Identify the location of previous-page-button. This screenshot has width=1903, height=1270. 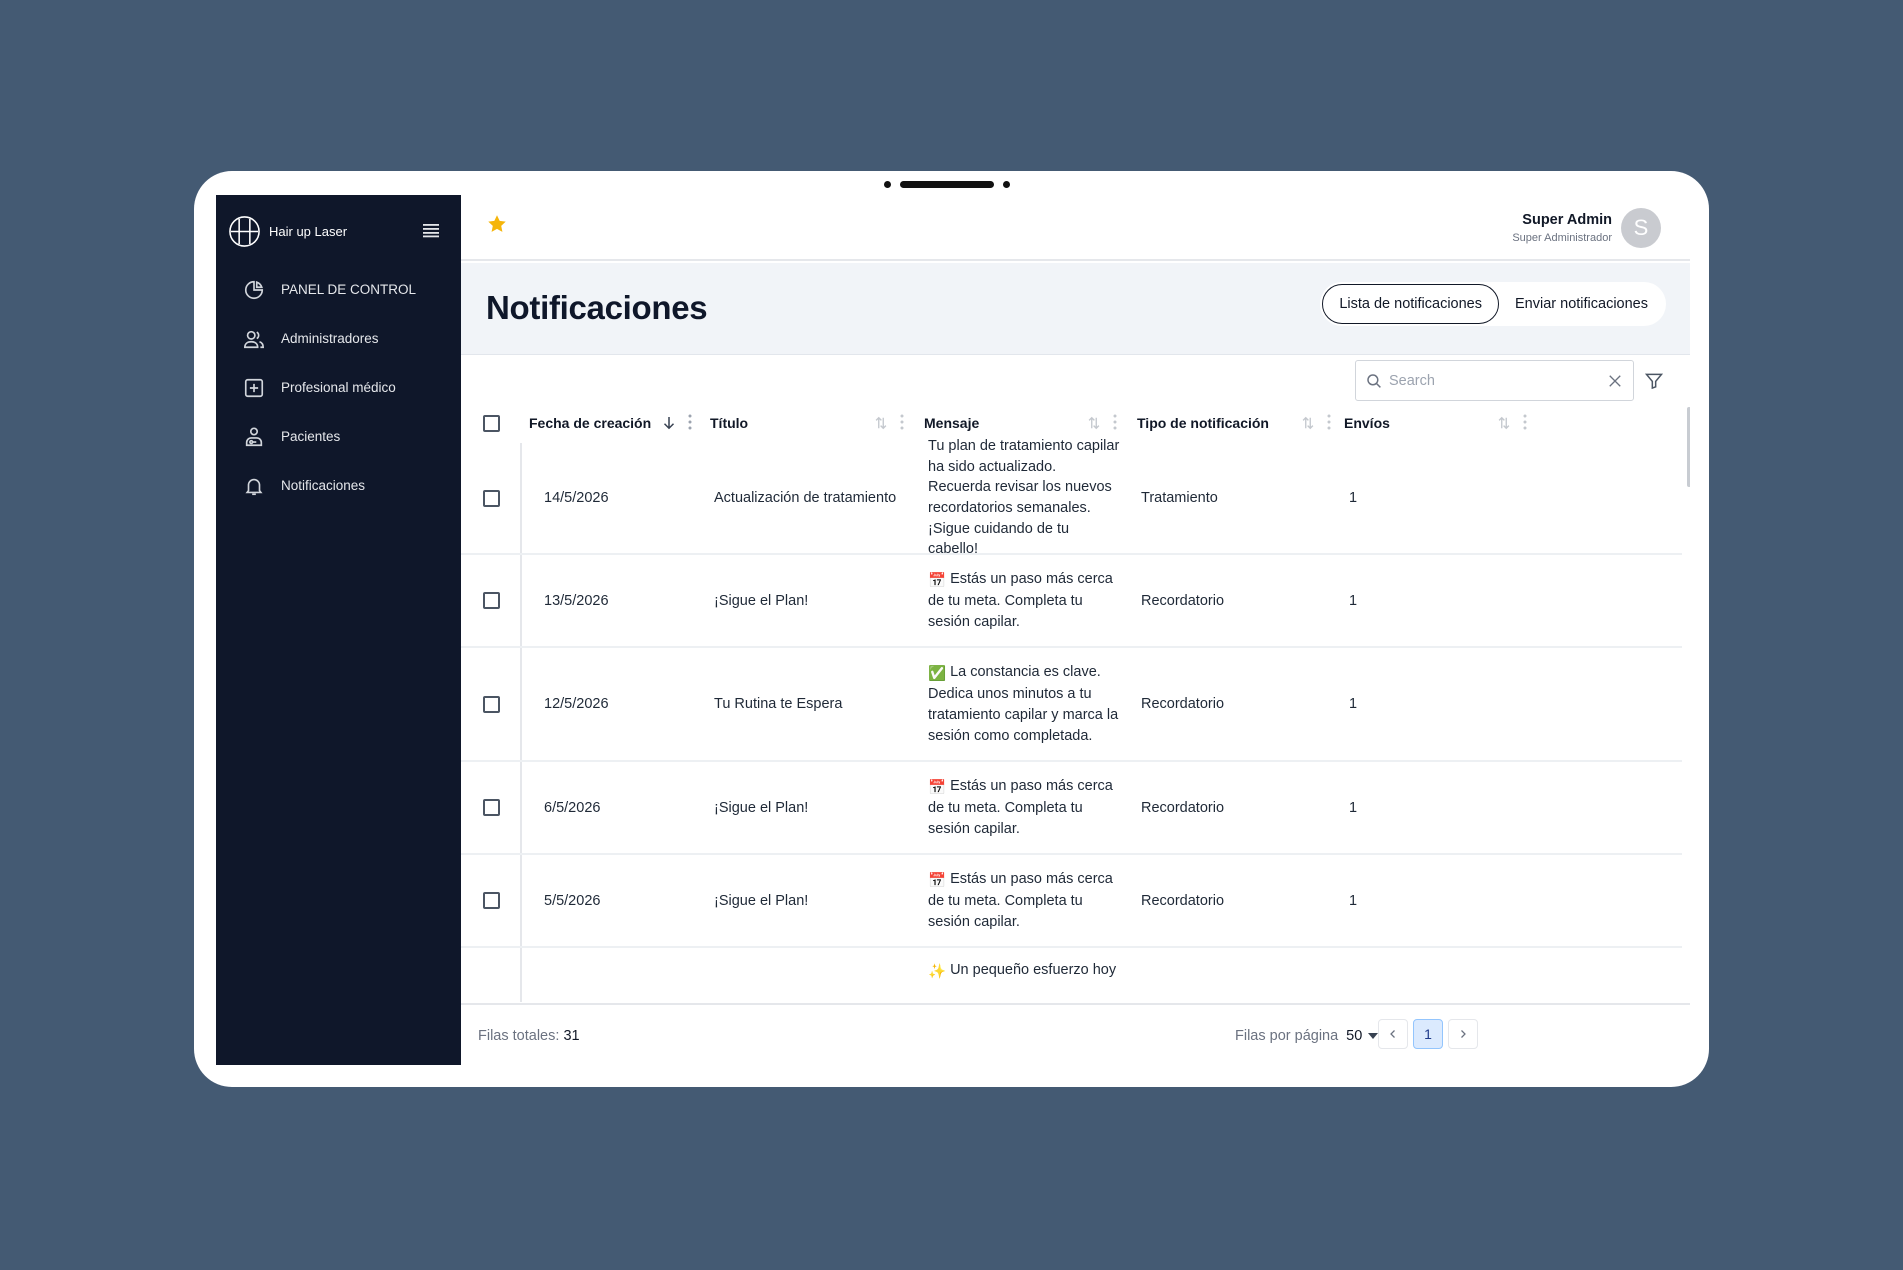
(1393, 1034).